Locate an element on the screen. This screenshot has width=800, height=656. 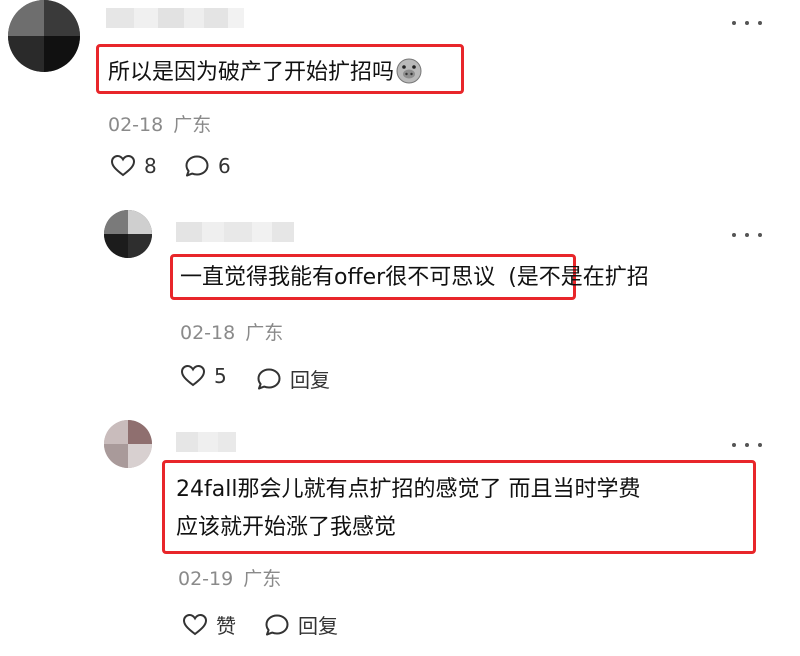
like-button: 5 is located at coordinates (203, 376).